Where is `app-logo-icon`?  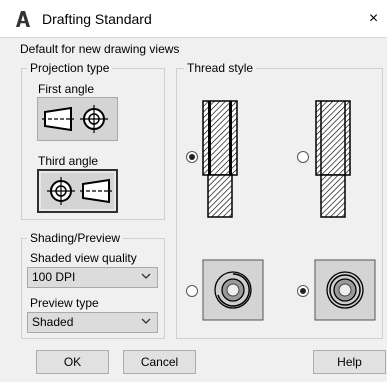
app-logo-icon is located at coordinates (23, 19).